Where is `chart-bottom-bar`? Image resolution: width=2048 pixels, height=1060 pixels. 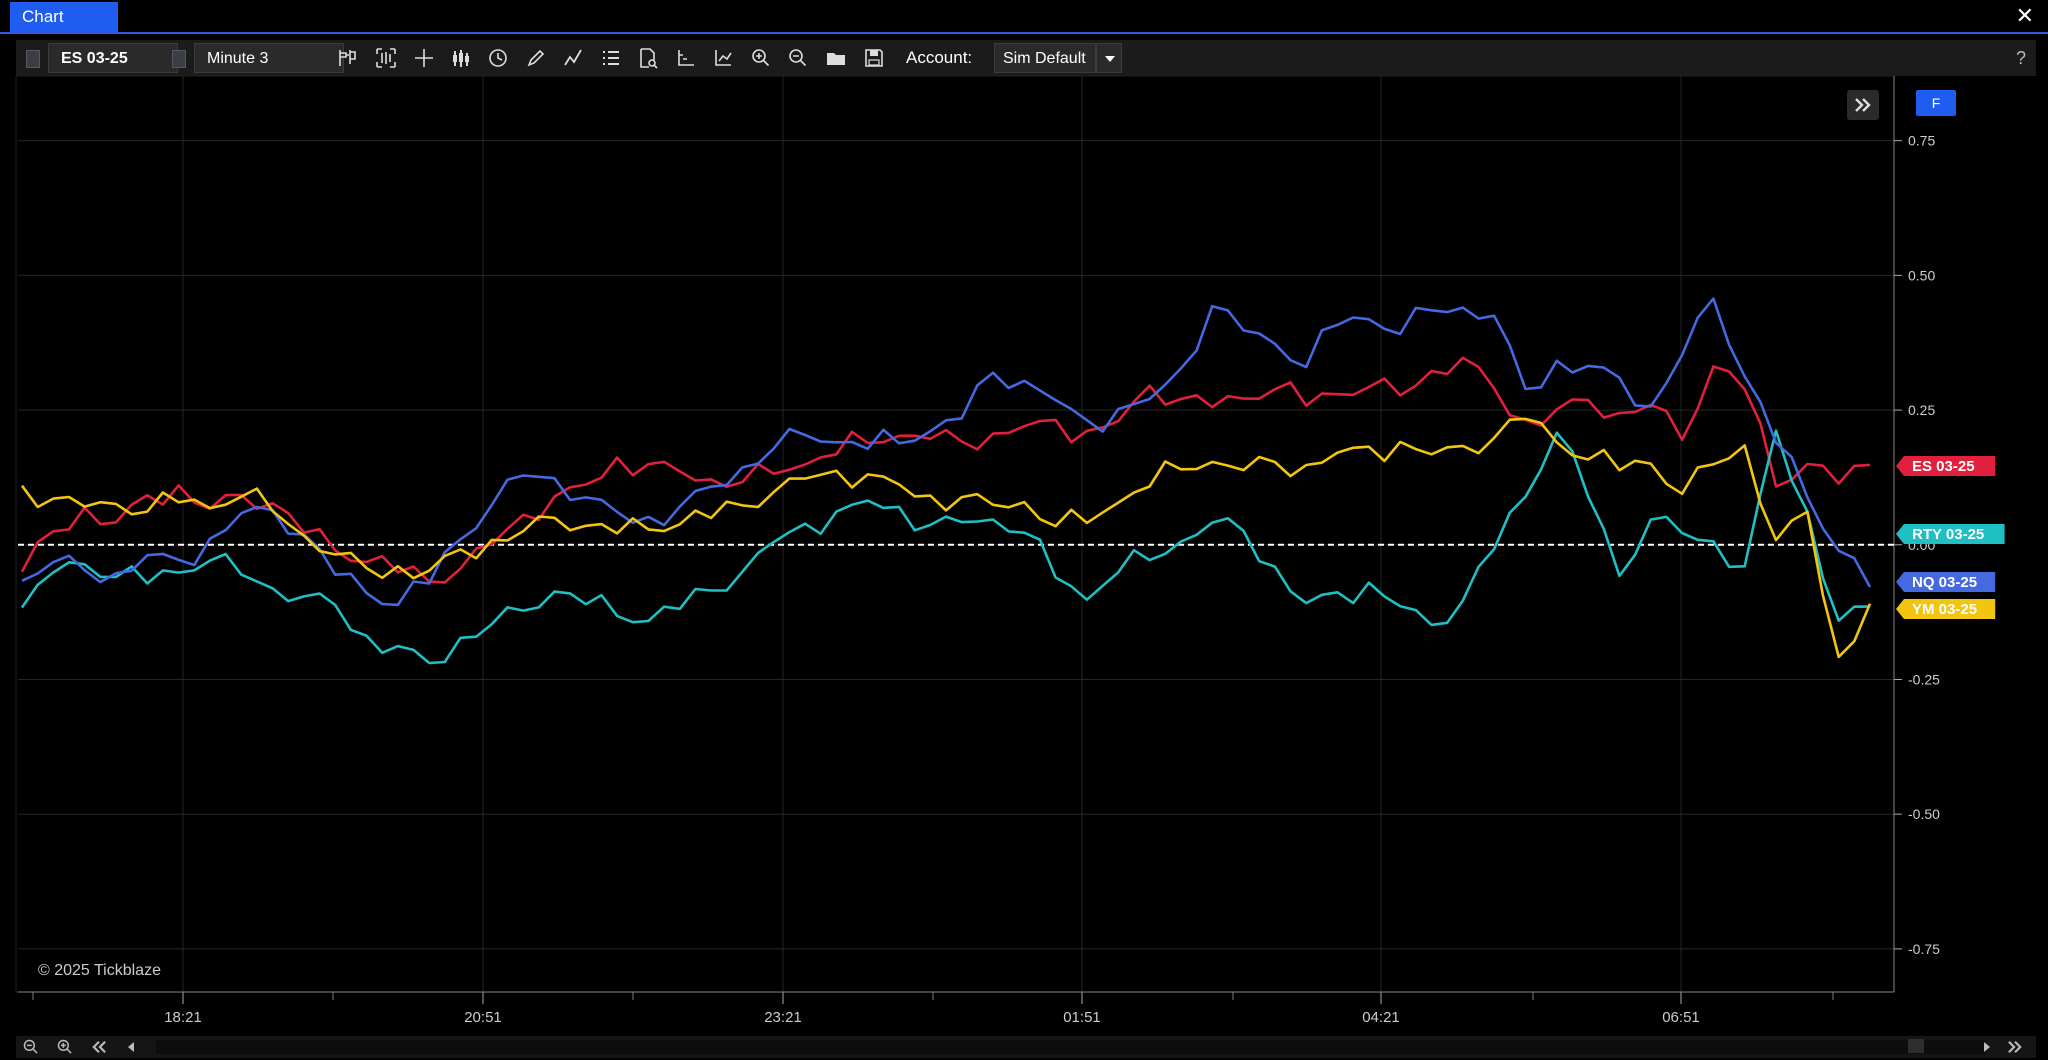
chart-bottom-bar is located at coordinates (1026, 1047).